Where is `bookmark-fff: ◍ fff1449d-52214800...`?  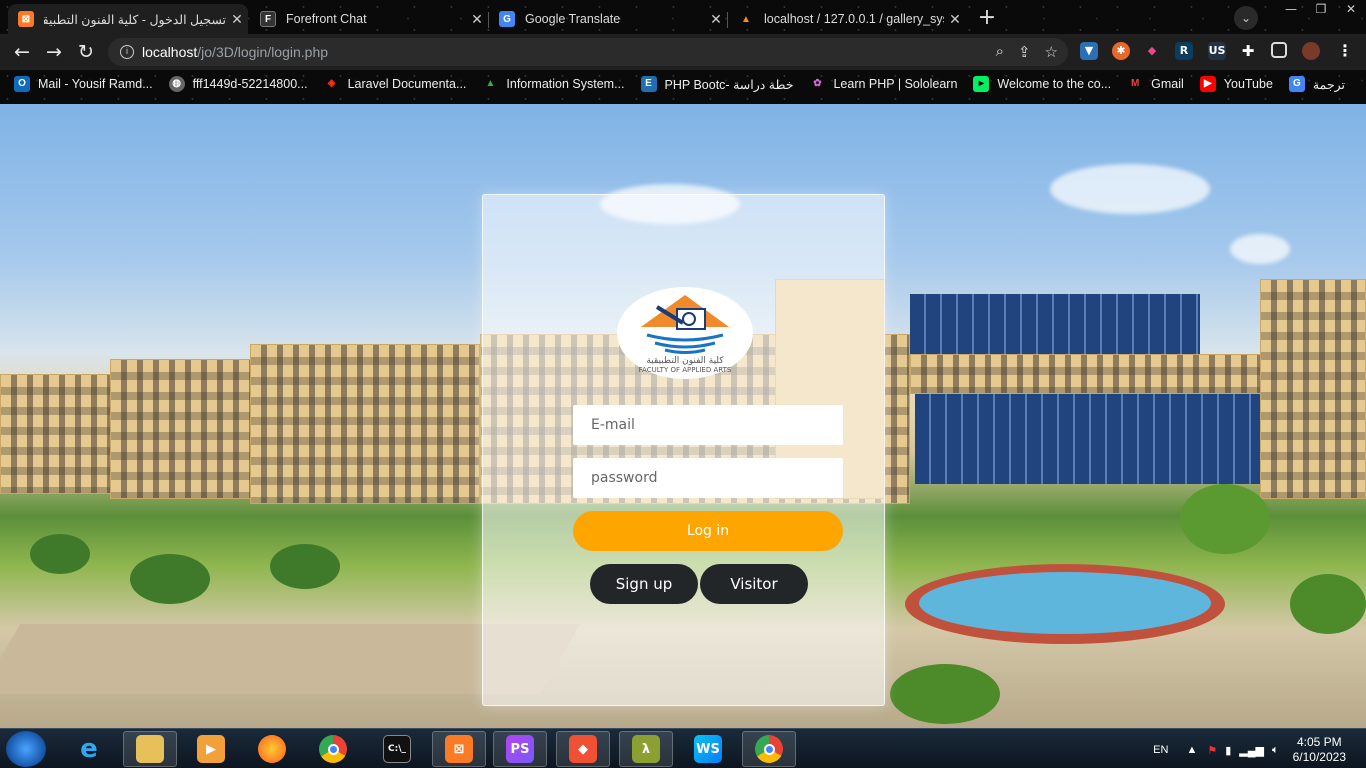 bookmark-fff: ◍ fff1449d-52214800... is located at coordinates (238, 84).